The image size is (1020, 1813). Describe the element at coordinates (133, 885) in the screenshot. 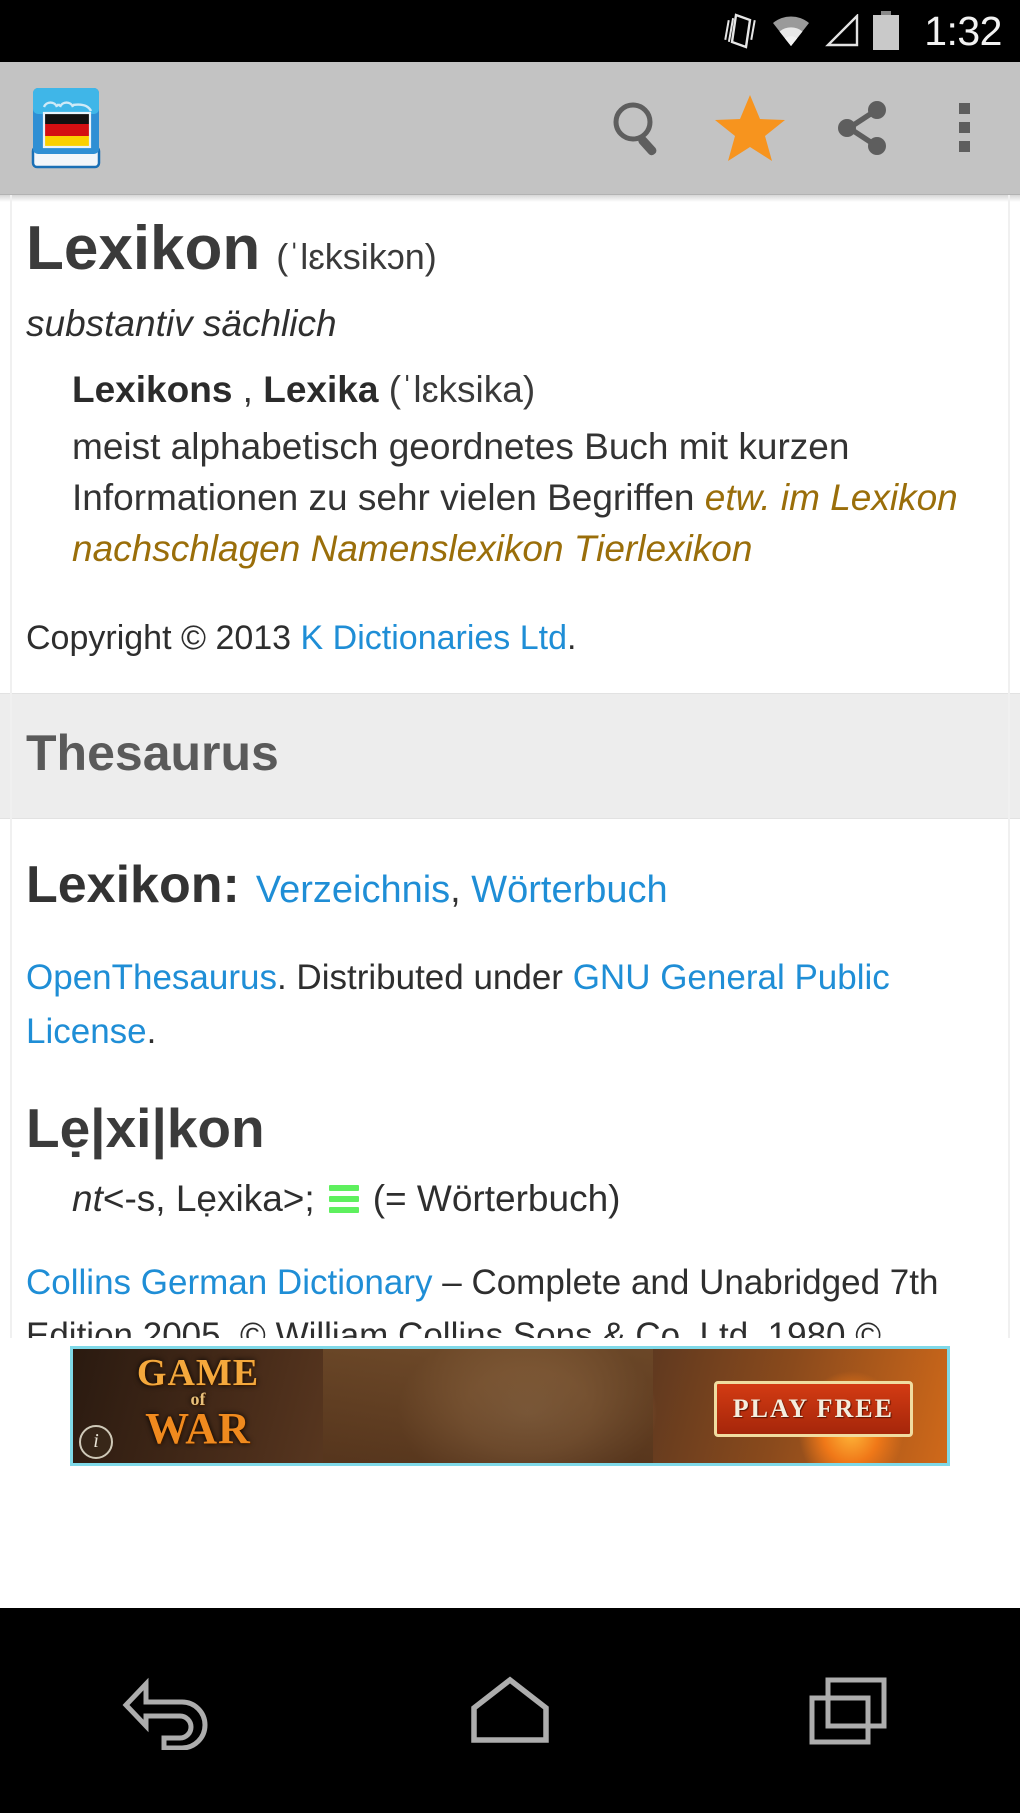

I see `thesaurus-headword: Lexikon:` at that location.